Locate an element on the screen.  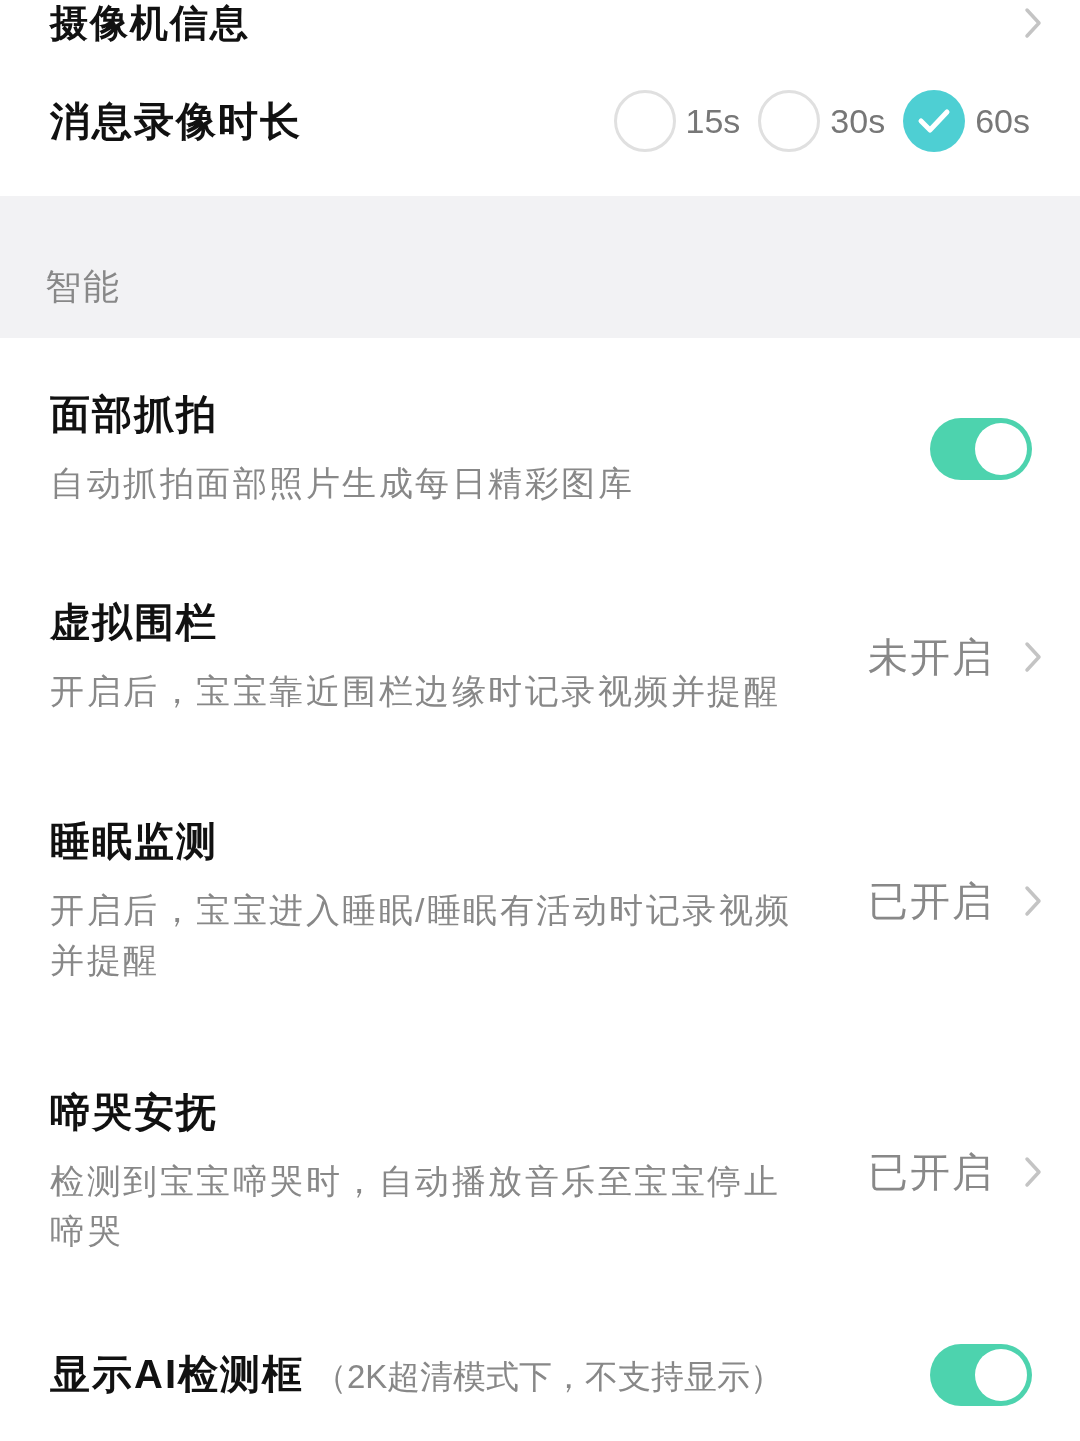
setting-title: 虚拟围栏 is located at coordinates (134, 622).